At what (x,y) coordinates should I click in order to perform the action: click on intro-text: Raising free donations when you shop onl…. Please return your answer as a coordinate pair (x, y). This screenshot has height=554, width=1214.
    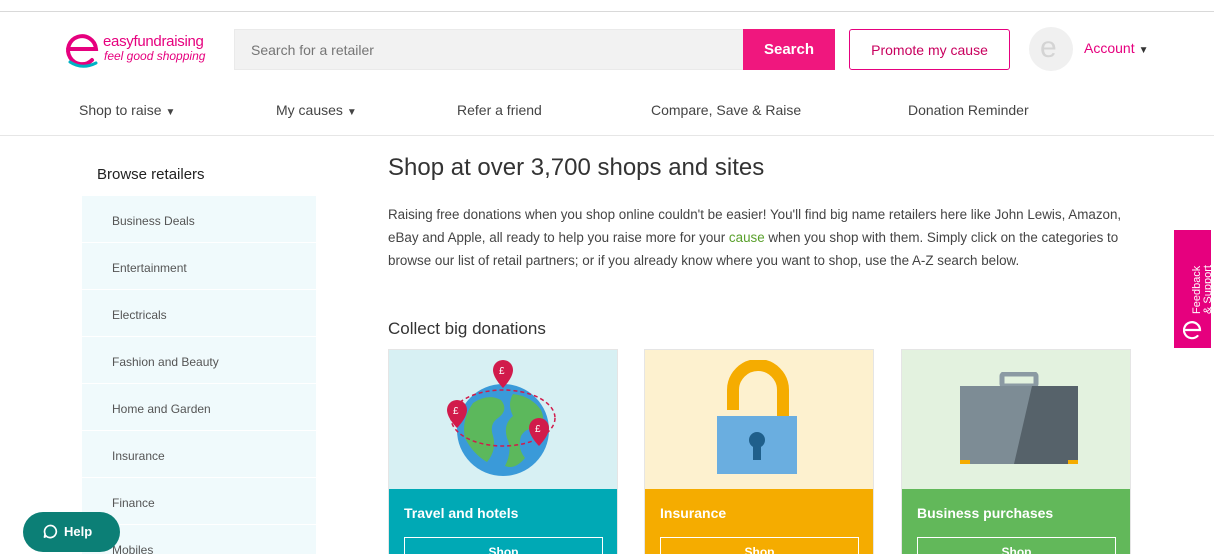
    Looking at the image, I should click on (768, 237).